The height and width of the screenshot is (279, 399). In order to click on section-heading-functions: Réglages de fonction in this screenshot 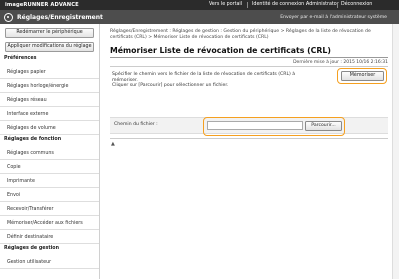, I will do `click(33, 139)`.